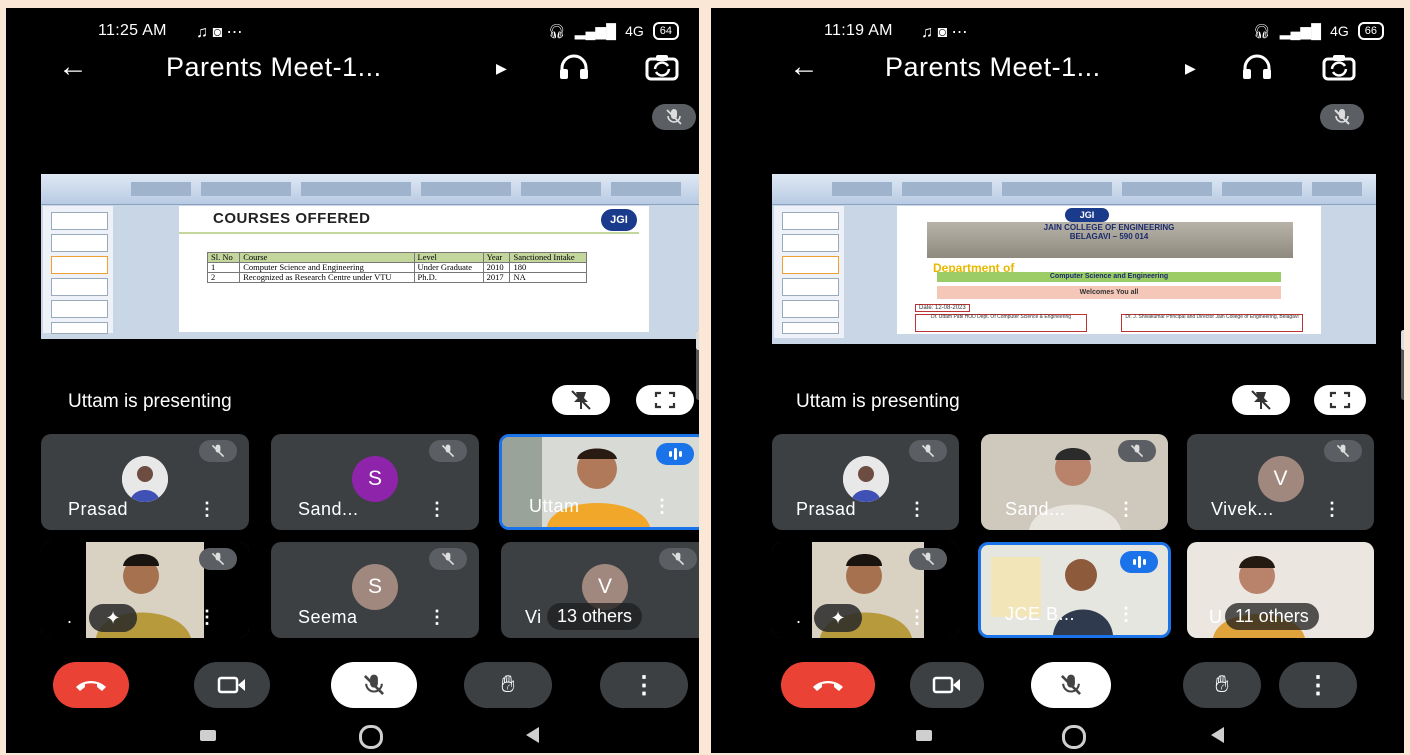  What do you see at coordinates (370, 189) in the screenshot?
I see `powerpoint-ribbon` at bounding box center [370, 189].